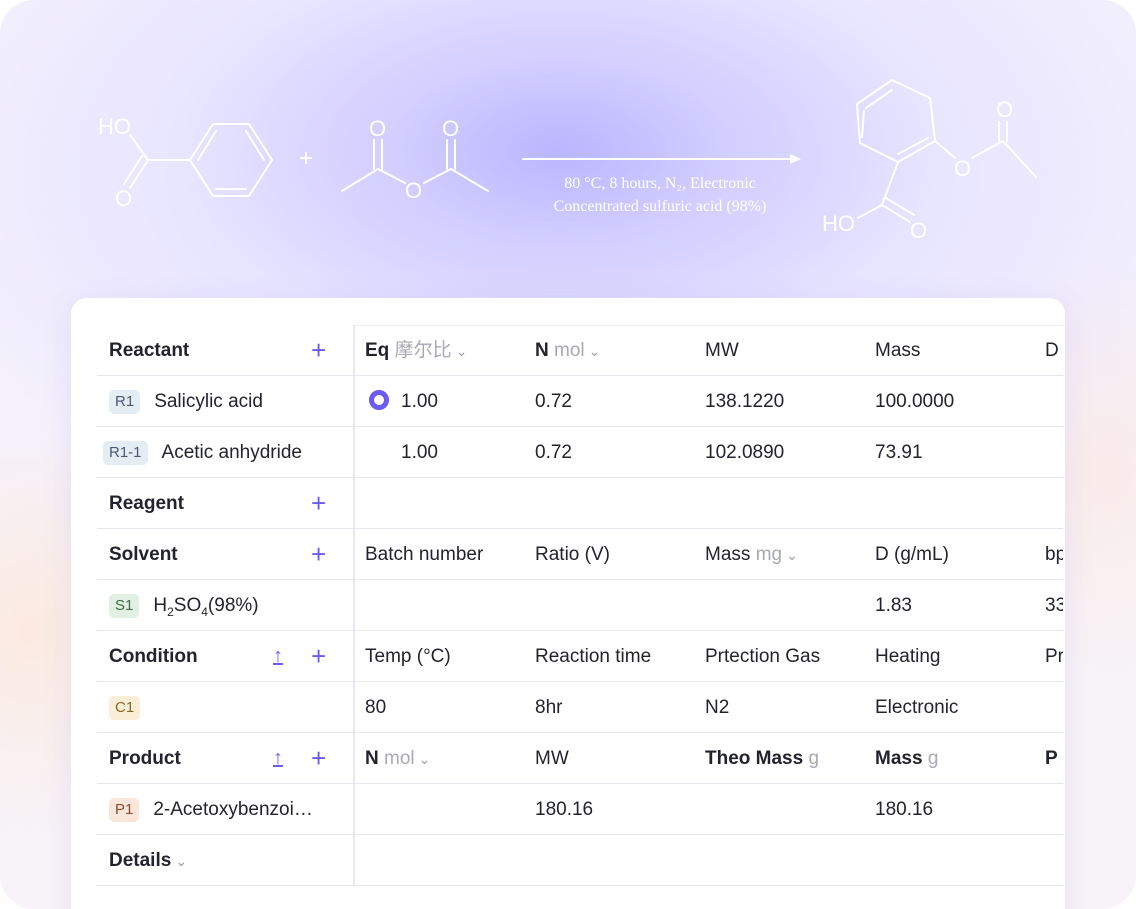 This screenshot has width=1136, height=909. Describe the element at coordinates (722, 350) in the screenshot. I see `col-mw-header: MW` at that location.